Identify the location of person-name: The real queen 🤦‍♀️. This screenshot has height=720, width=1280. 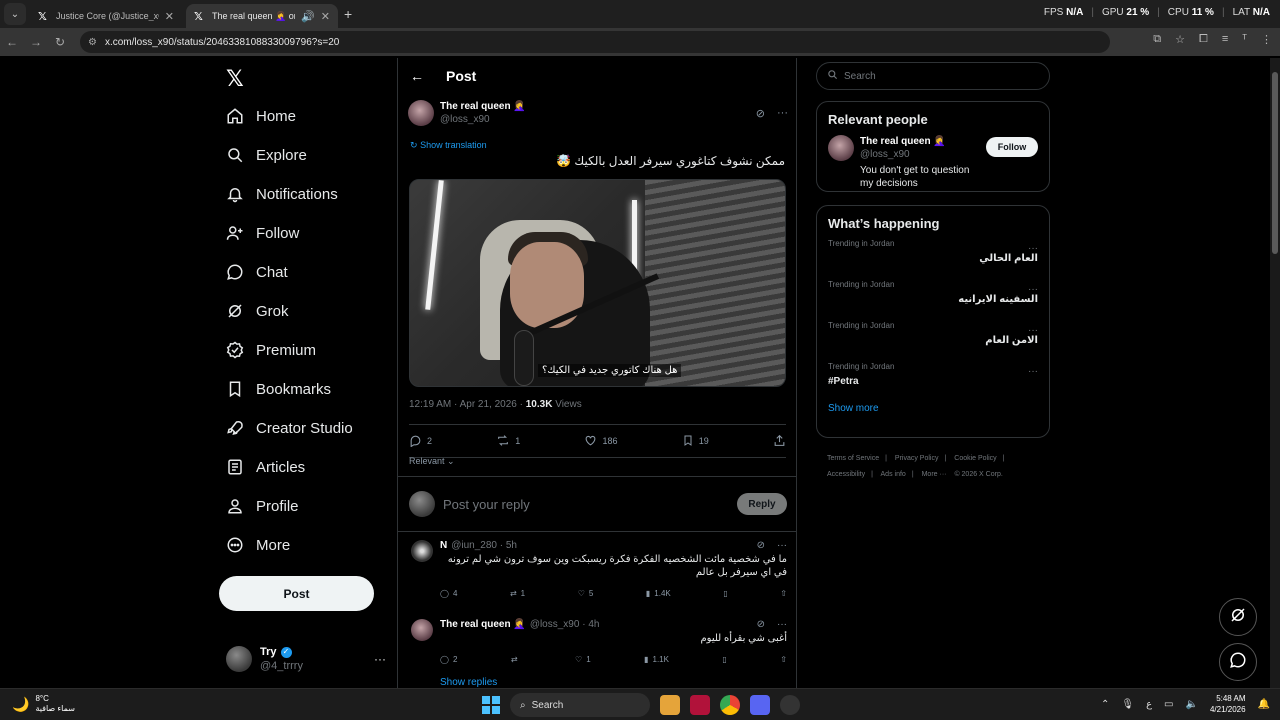
(920, 141).